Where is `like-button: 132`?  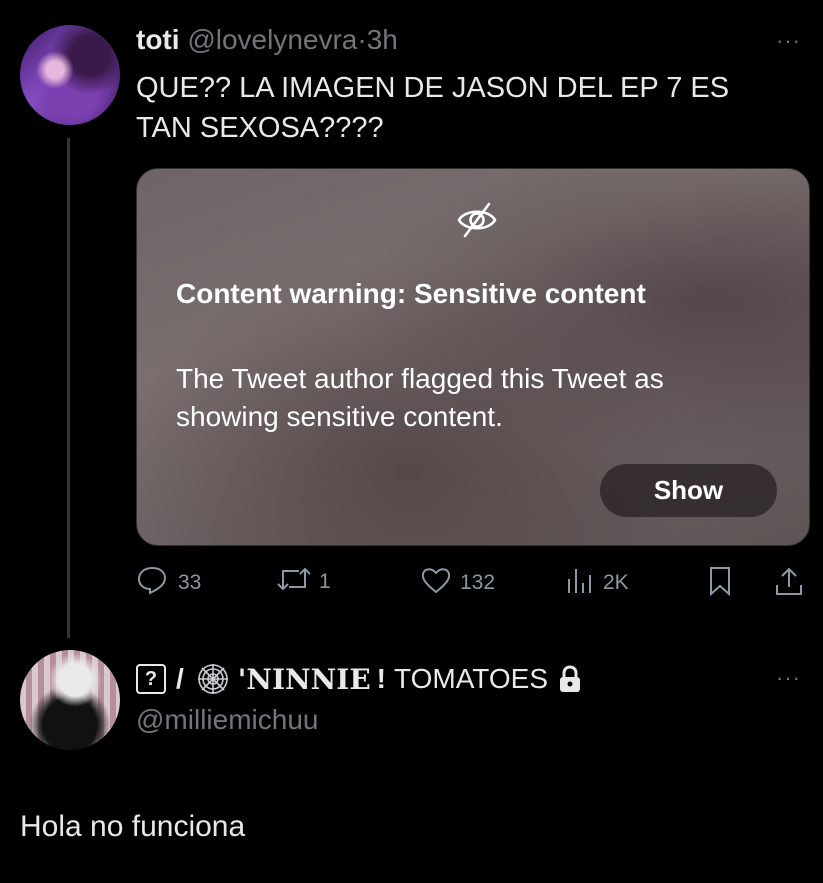
like-button: 132 is located at coordinates (457, 583).